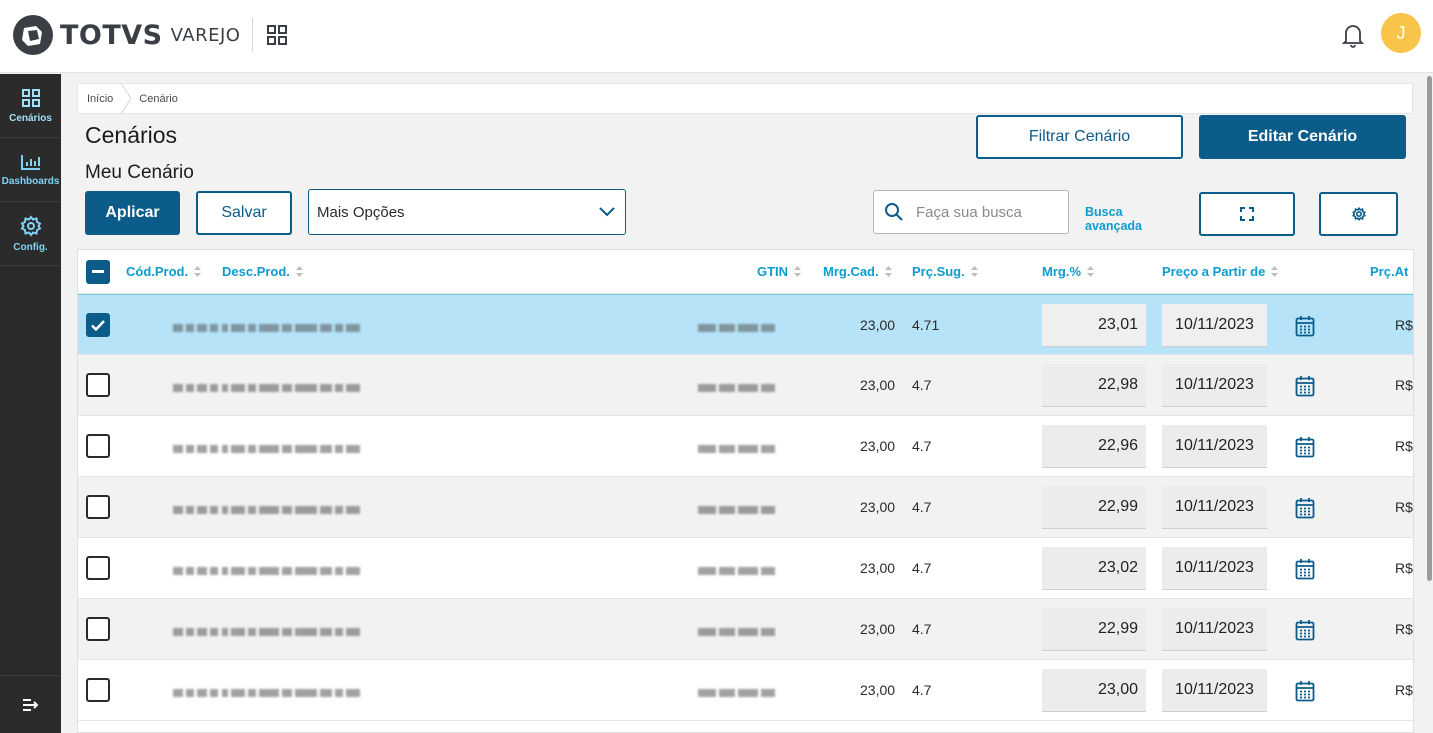 The width and height of the screenshot is (1433, 733). What do you see at coordinates (100, 99) in the screenshot?
I see `breadcrumb-item-inicio: Início` at bounding box center [100, 99].